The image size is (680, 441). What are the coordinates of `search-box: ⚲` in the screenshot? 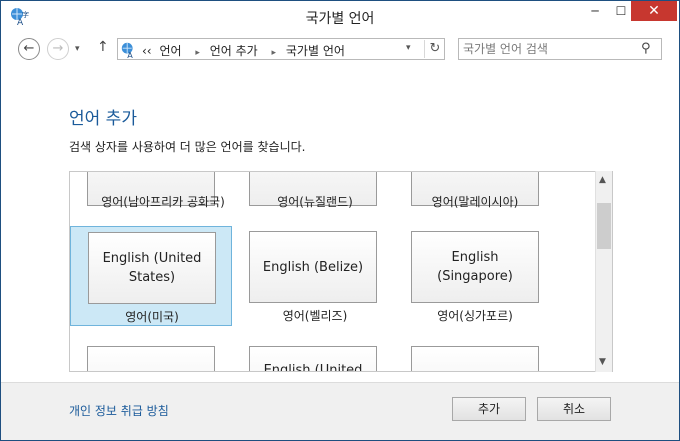 It's located at (560, 49).